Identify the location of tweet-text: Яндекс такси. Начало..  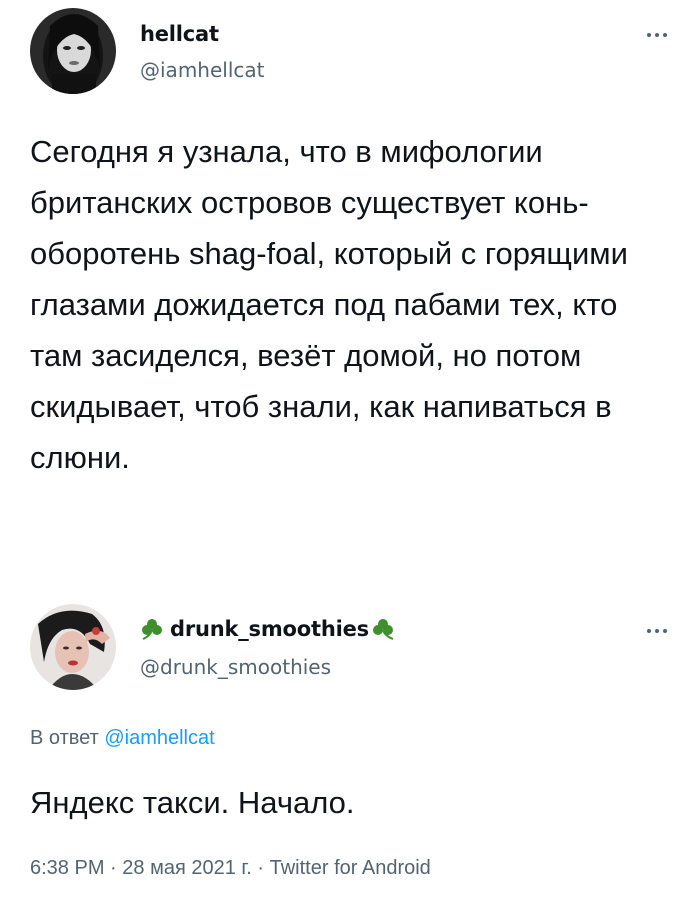
(192, 802).